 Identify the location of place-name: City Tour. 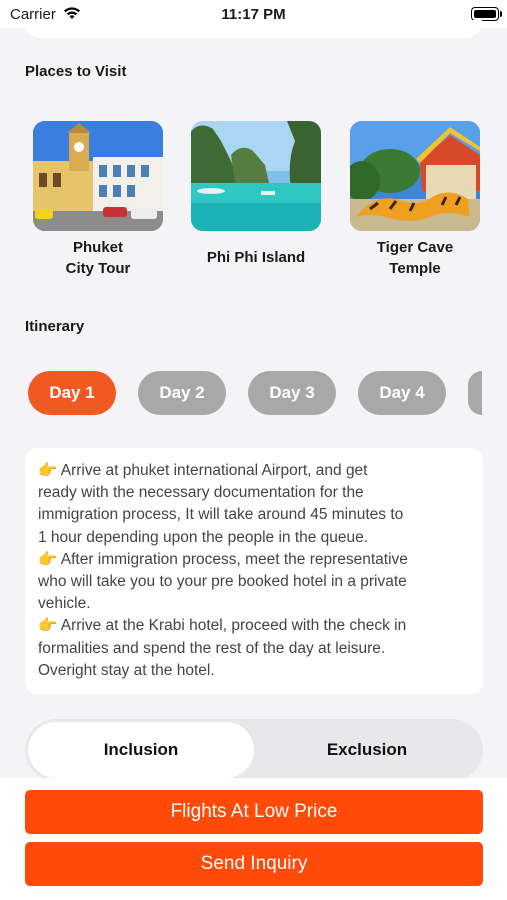
(98, 268).